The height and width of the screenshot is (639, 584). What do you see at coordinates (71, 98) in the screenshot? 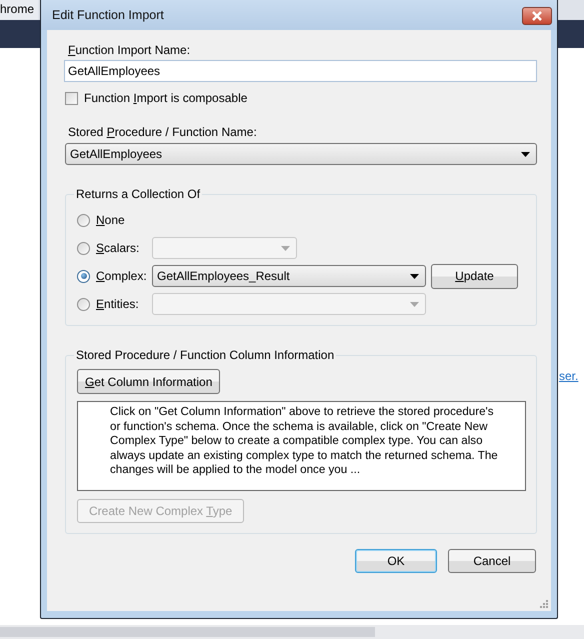
I see `composable-checkbox` at bounding box center [71, 98].